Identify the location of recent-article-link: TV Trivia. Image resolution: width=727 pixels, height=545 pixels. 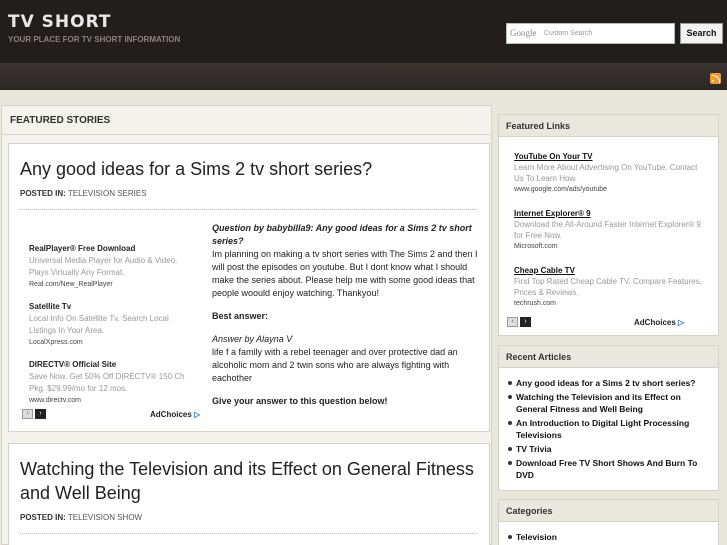
(610, 449).